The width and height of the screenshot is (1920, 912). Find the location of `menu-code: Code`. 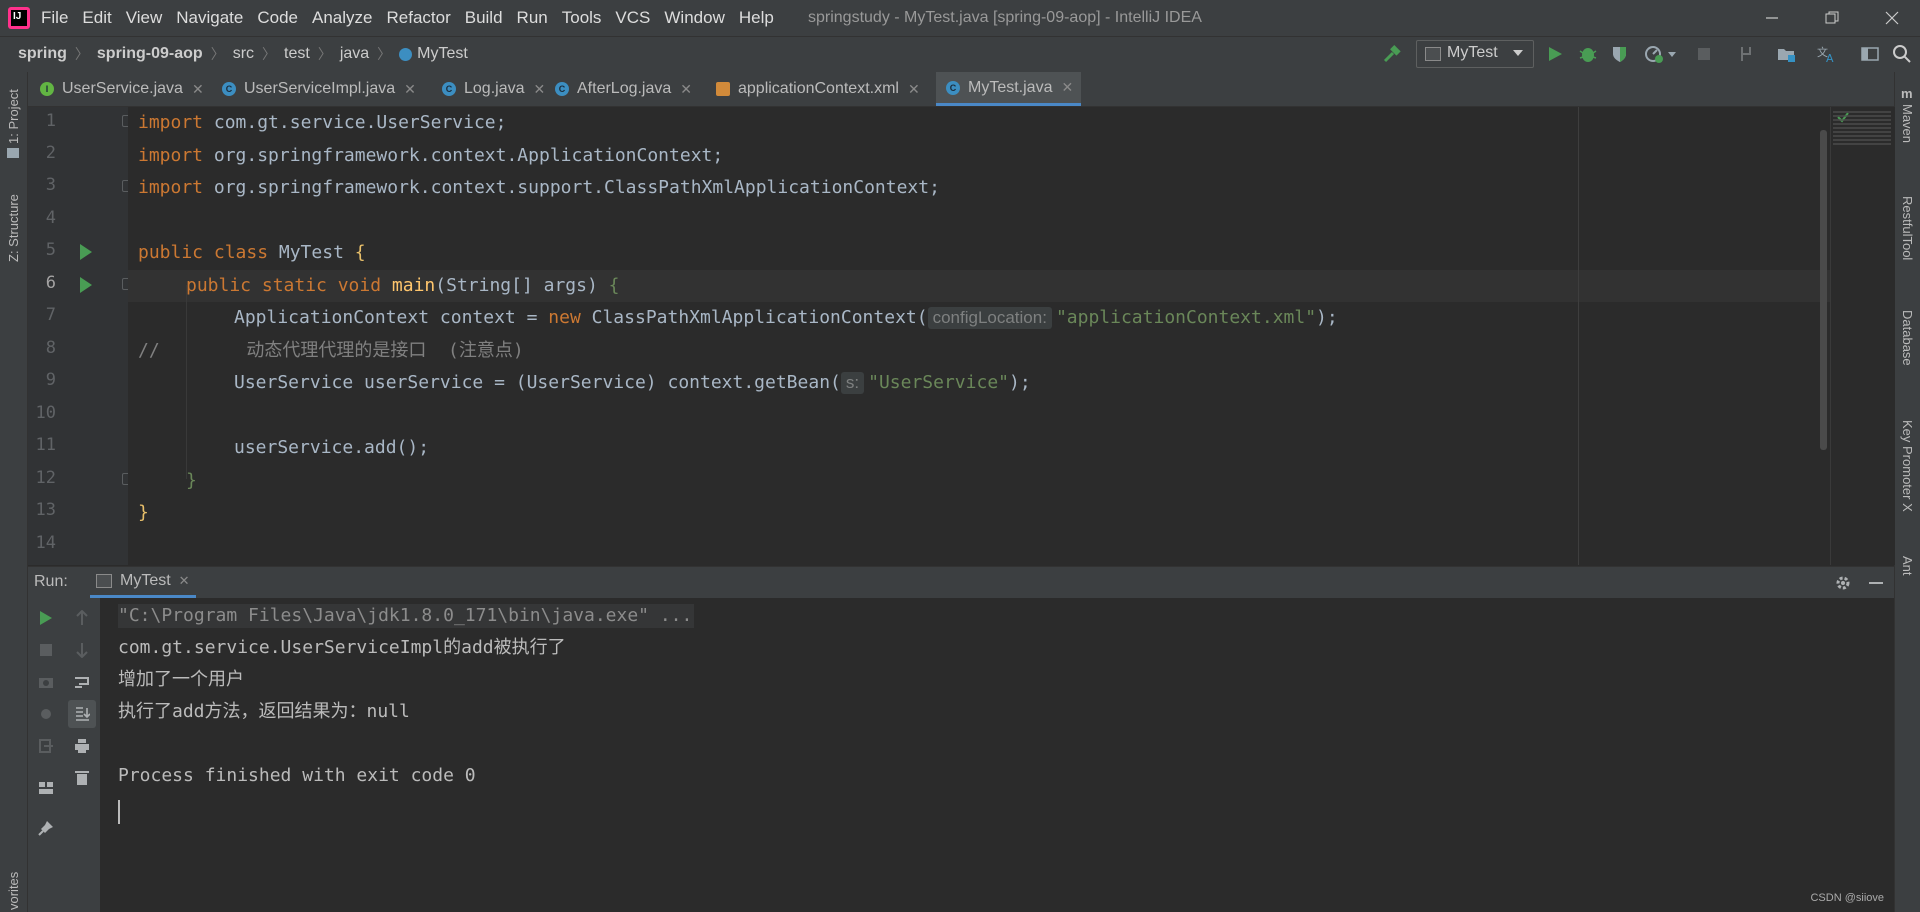

menu-code: Code is located at coordinates (277, 18).